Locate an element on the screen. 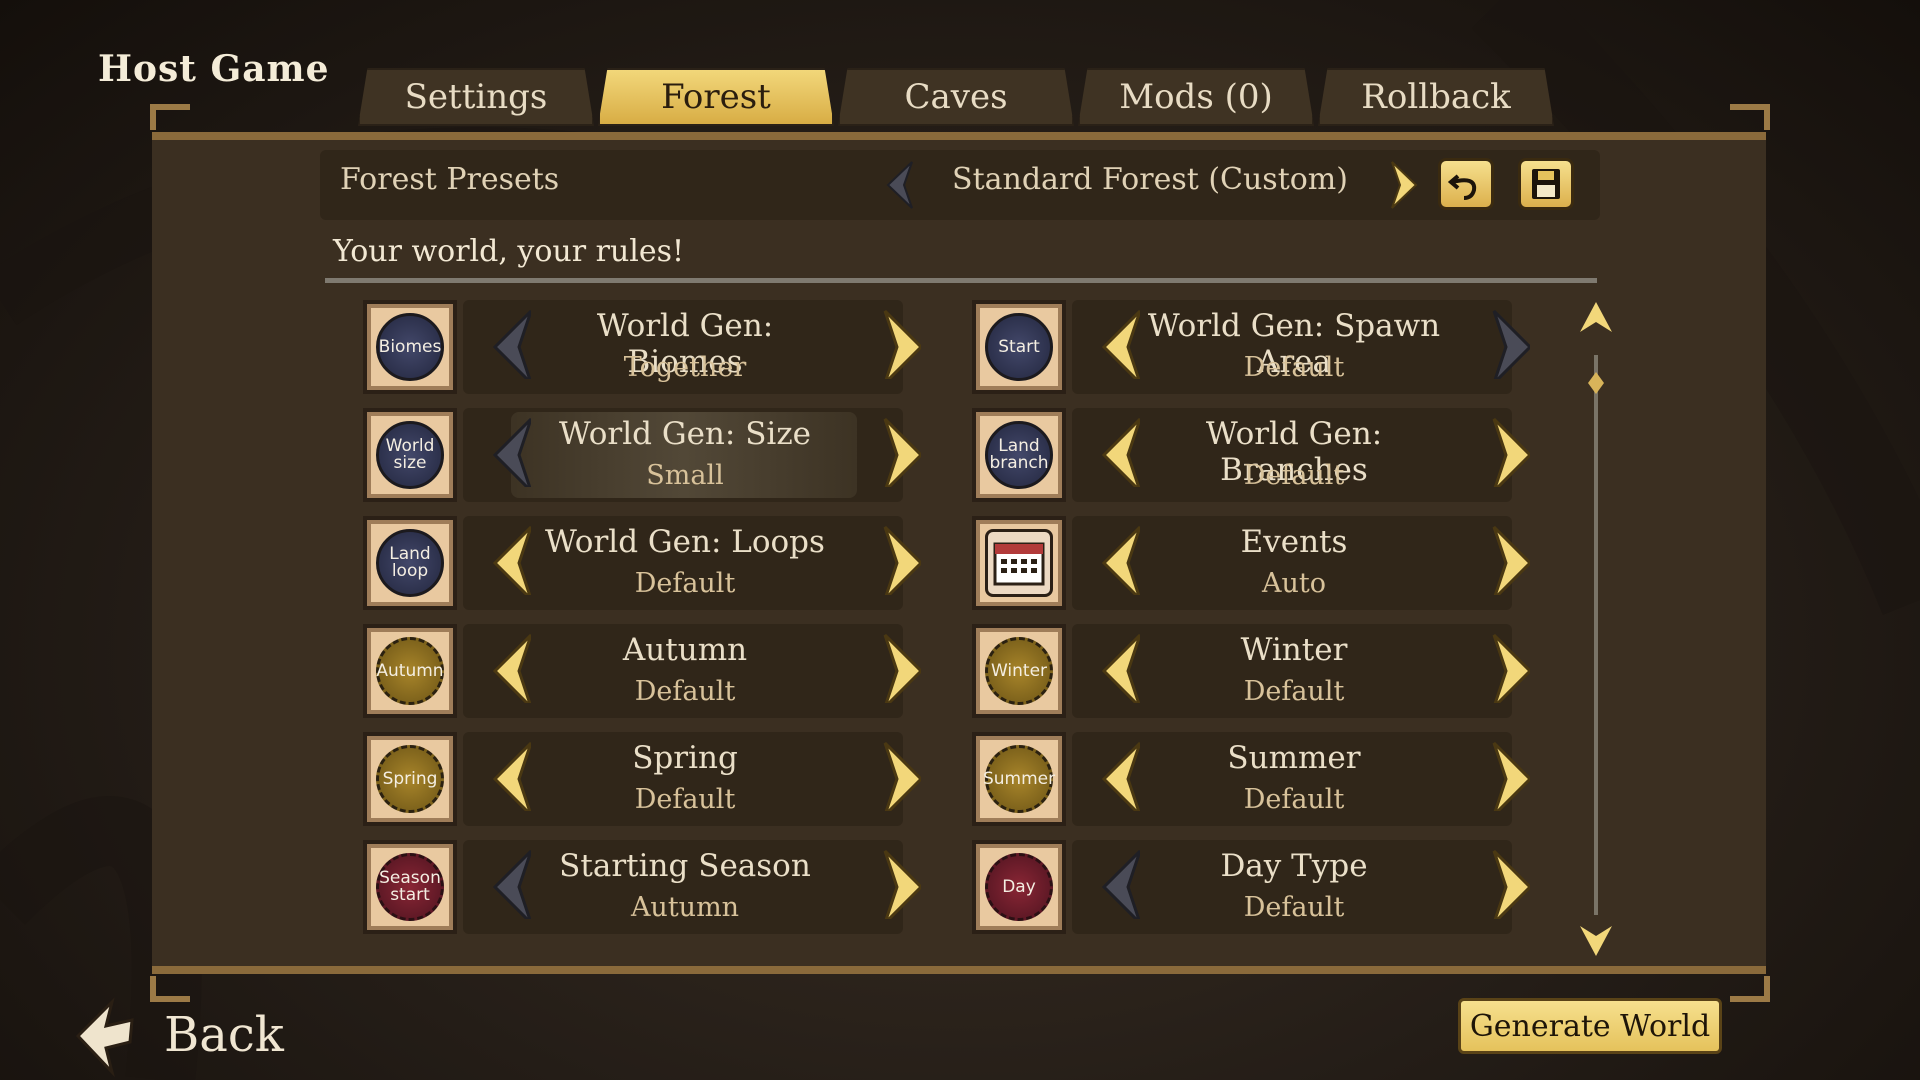 The height and width of the screenshot is (1080, 1920). starting-season-icon-frame: Season start is located at coordinates (410, 887).